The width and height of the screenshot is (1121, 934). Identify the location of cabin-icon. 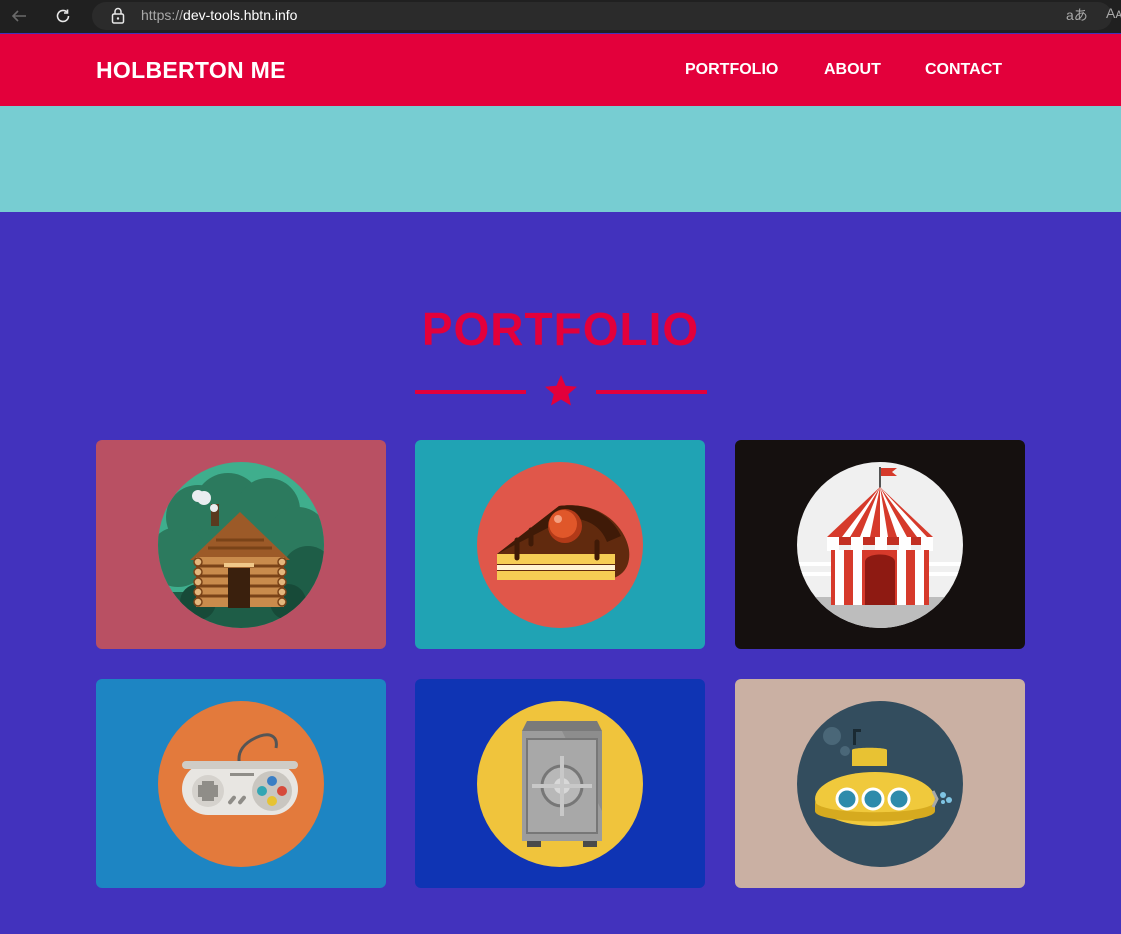
(241, 545).